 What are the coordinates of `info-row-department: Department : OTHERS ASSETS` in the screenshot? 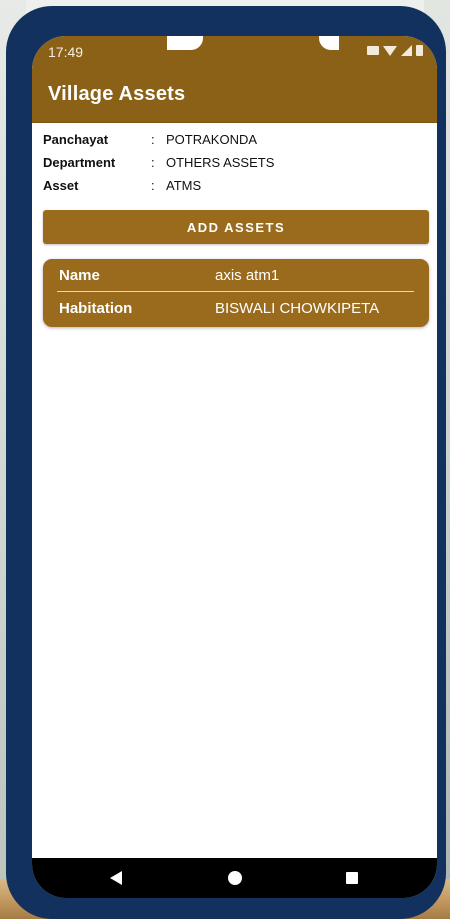 It's located at (233, 166).